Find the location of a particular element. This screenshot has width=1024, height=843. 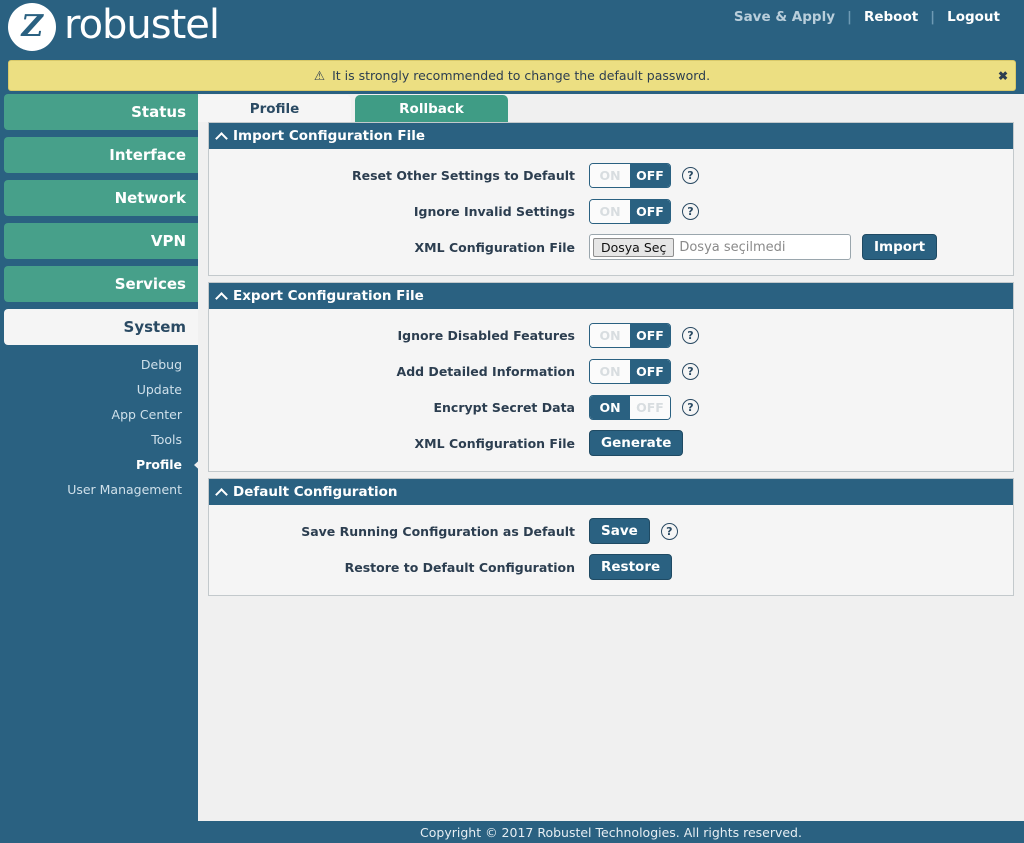

sidebar-item-update: Update is located at coordinates (95, 389).